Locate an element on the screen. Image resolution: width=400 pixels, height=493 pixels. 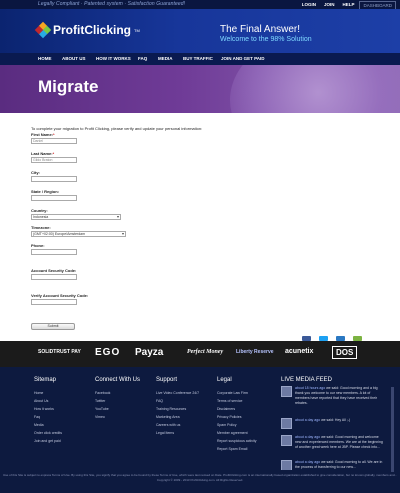
nav-home: HOME is located at coordinates (45, 58).